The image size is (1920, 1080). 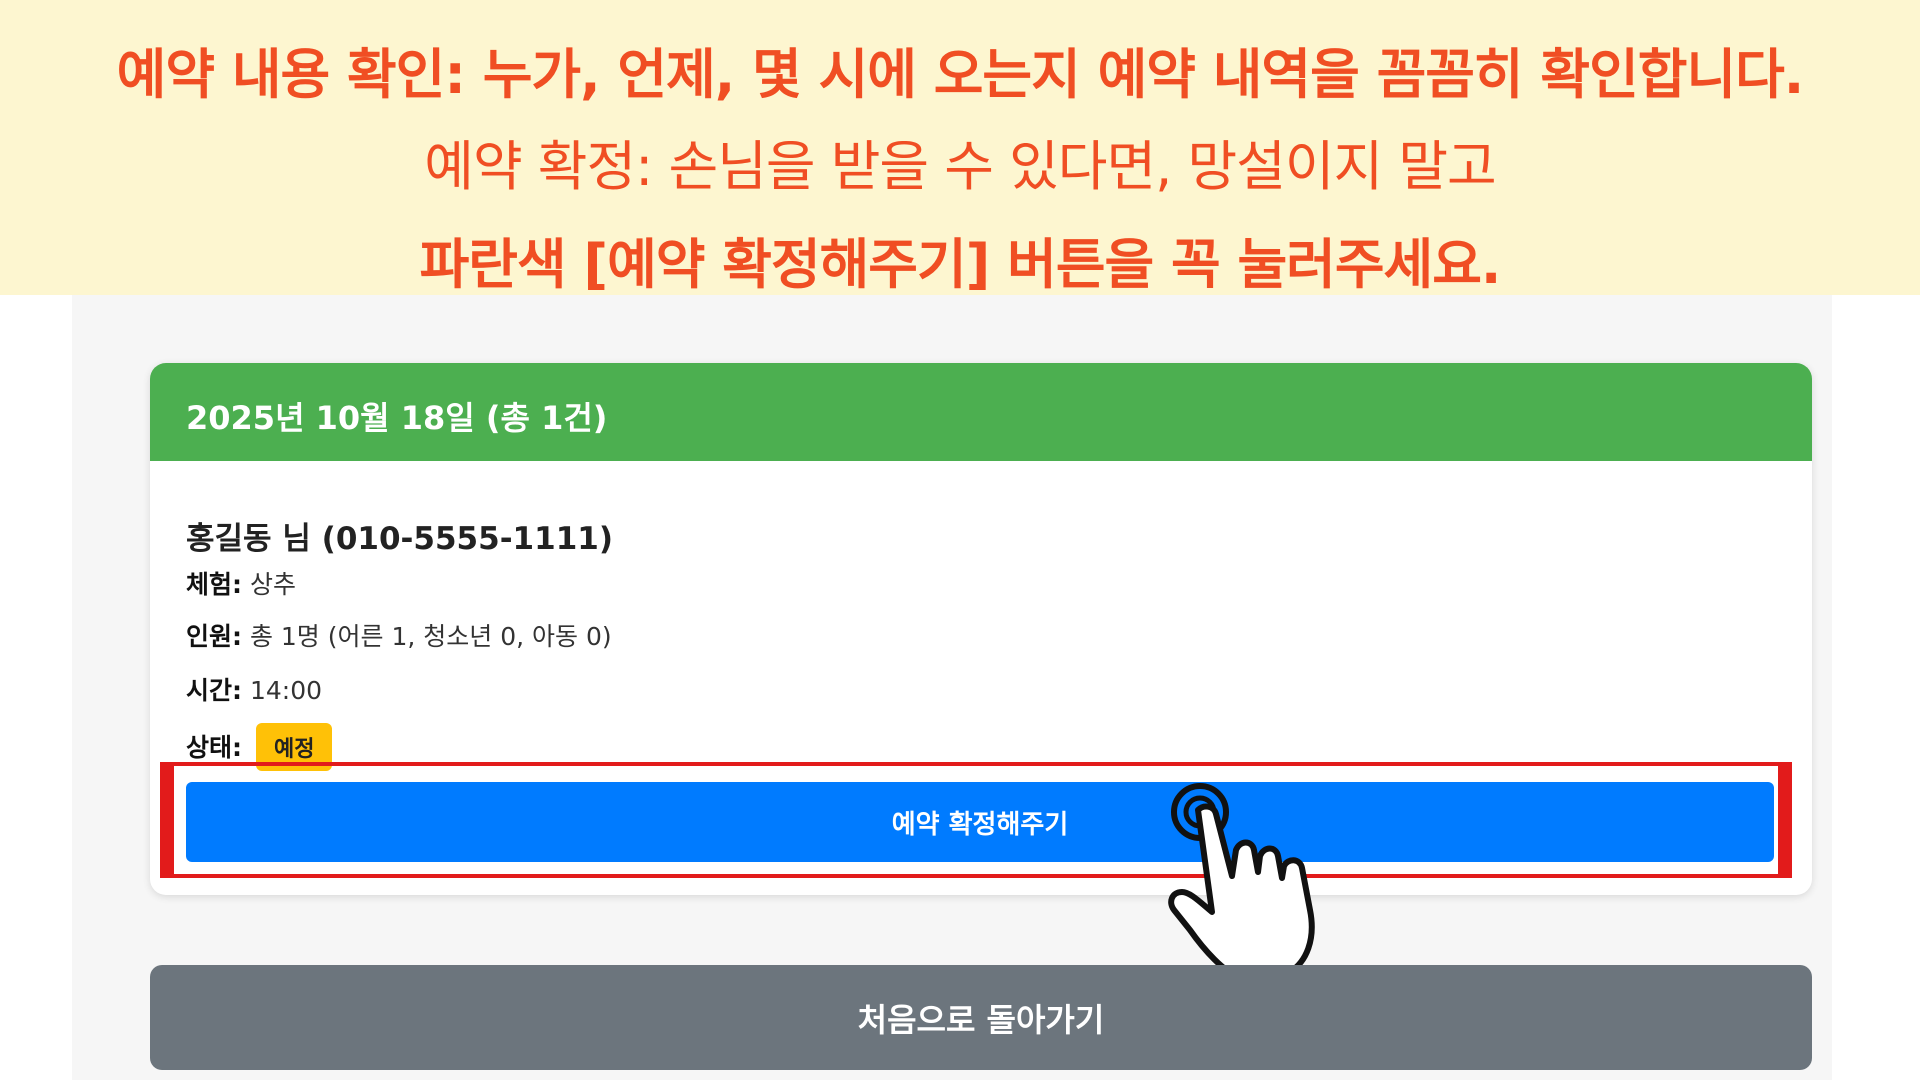 I want to click on instruction-line-2: 예약 확정: 손님을 받을 수 있다면, 망설이지 말고, so click(x=960, y=166).